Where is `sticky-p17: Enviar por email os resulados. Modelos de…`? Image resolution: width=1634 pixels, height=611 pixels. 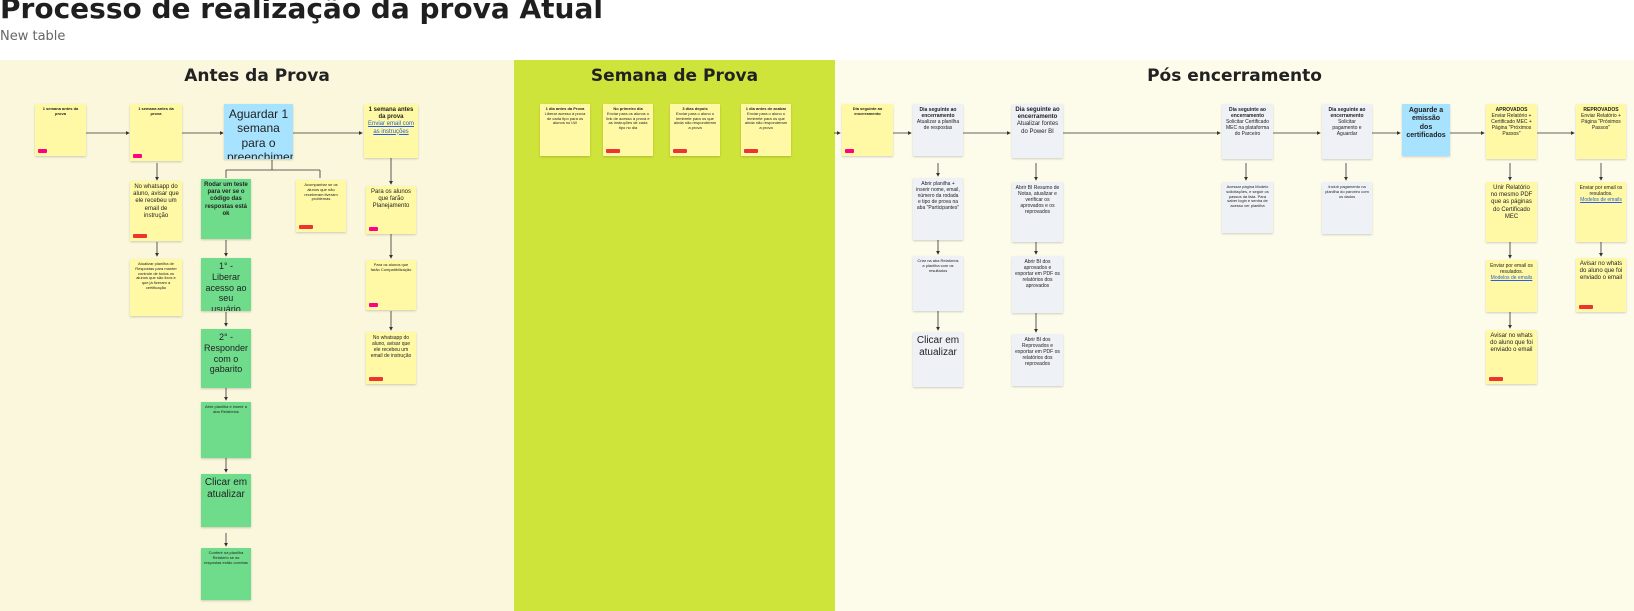 sticky-p17: Enviar por email os resulados. Modelos de… is located at coordinates (1511, 286).